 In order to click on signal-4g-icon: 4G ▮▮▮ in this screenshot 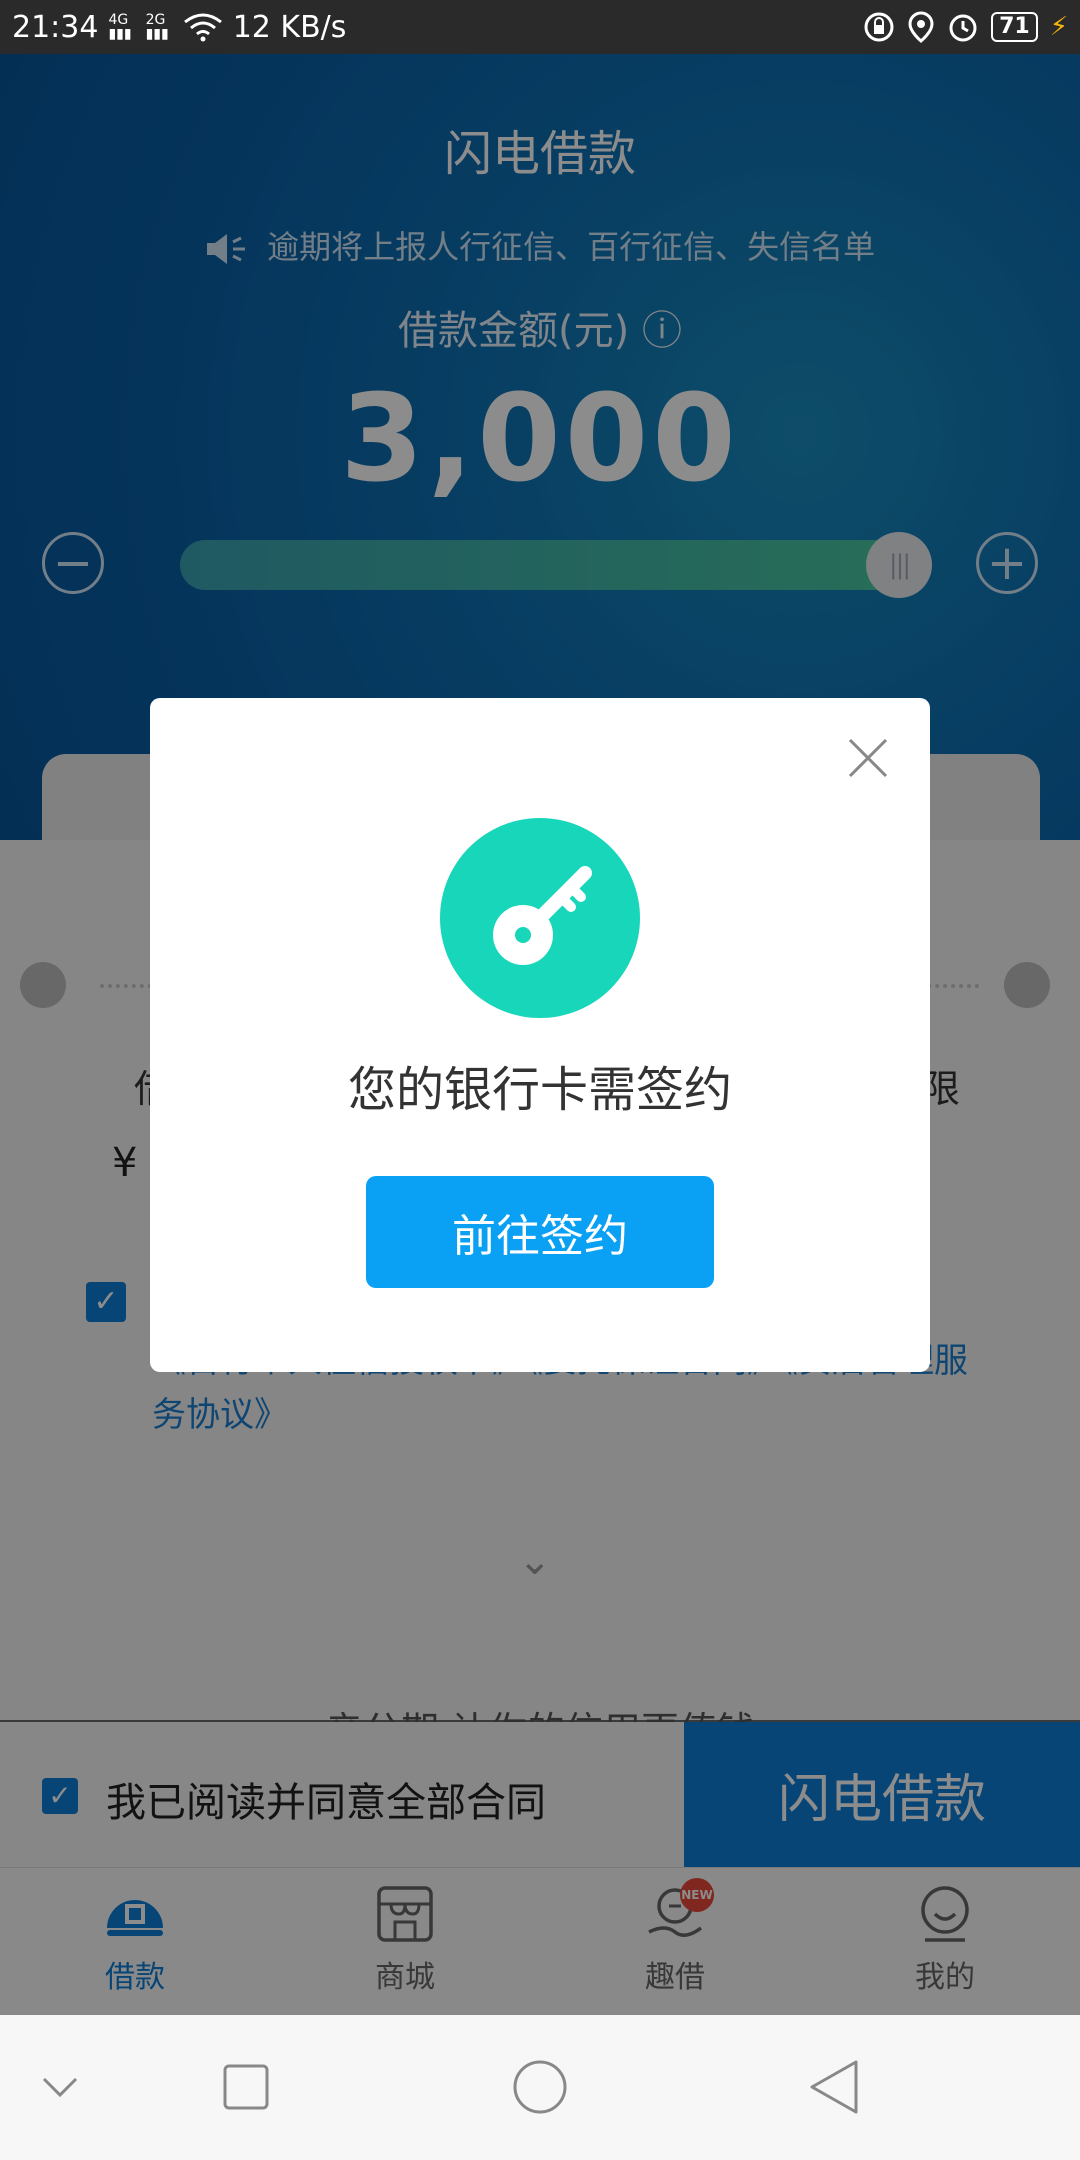, I will do `click(120, 27)`.